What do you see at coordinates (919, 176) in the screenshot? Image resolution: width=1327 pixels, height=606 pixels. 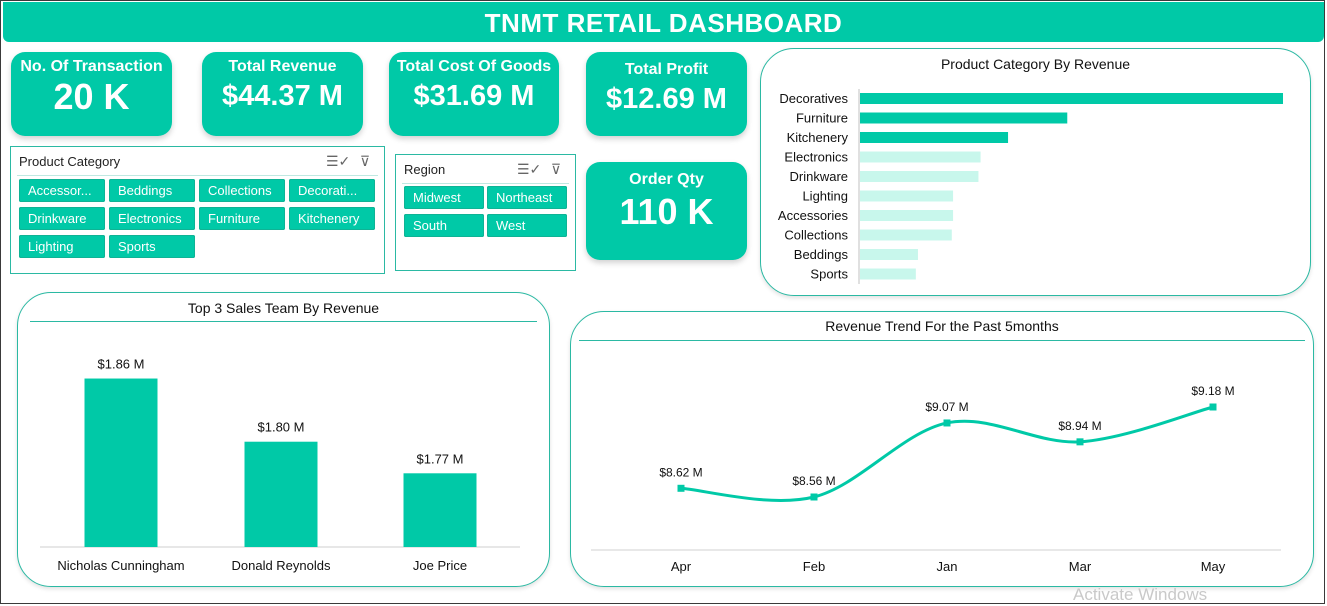 I see `category-bar-drinkware` at bounding box center [919, 176].